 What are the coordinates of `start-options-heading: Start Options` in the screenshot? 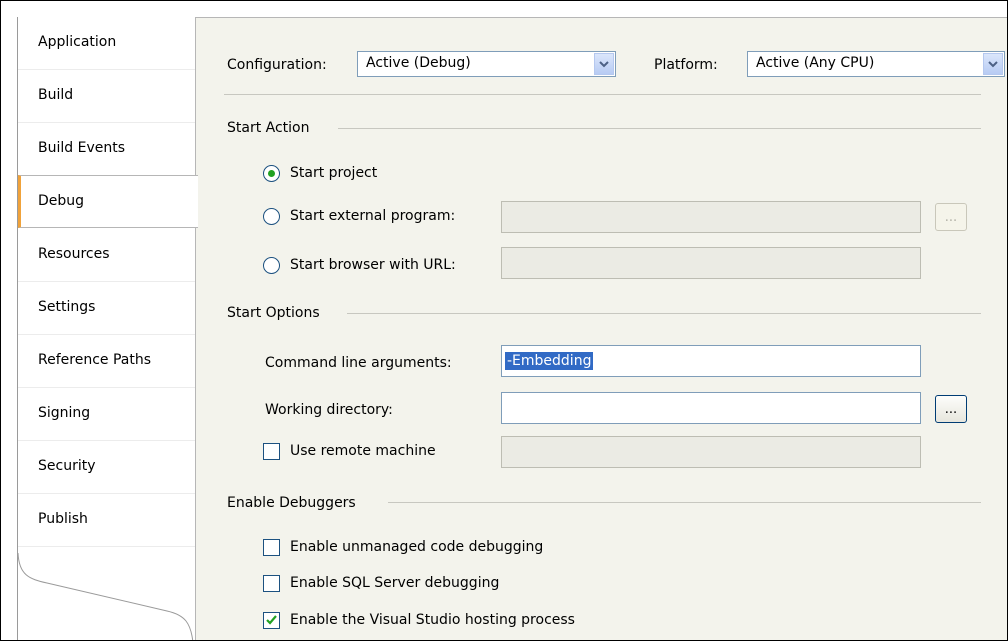 It's located at (273, 313).